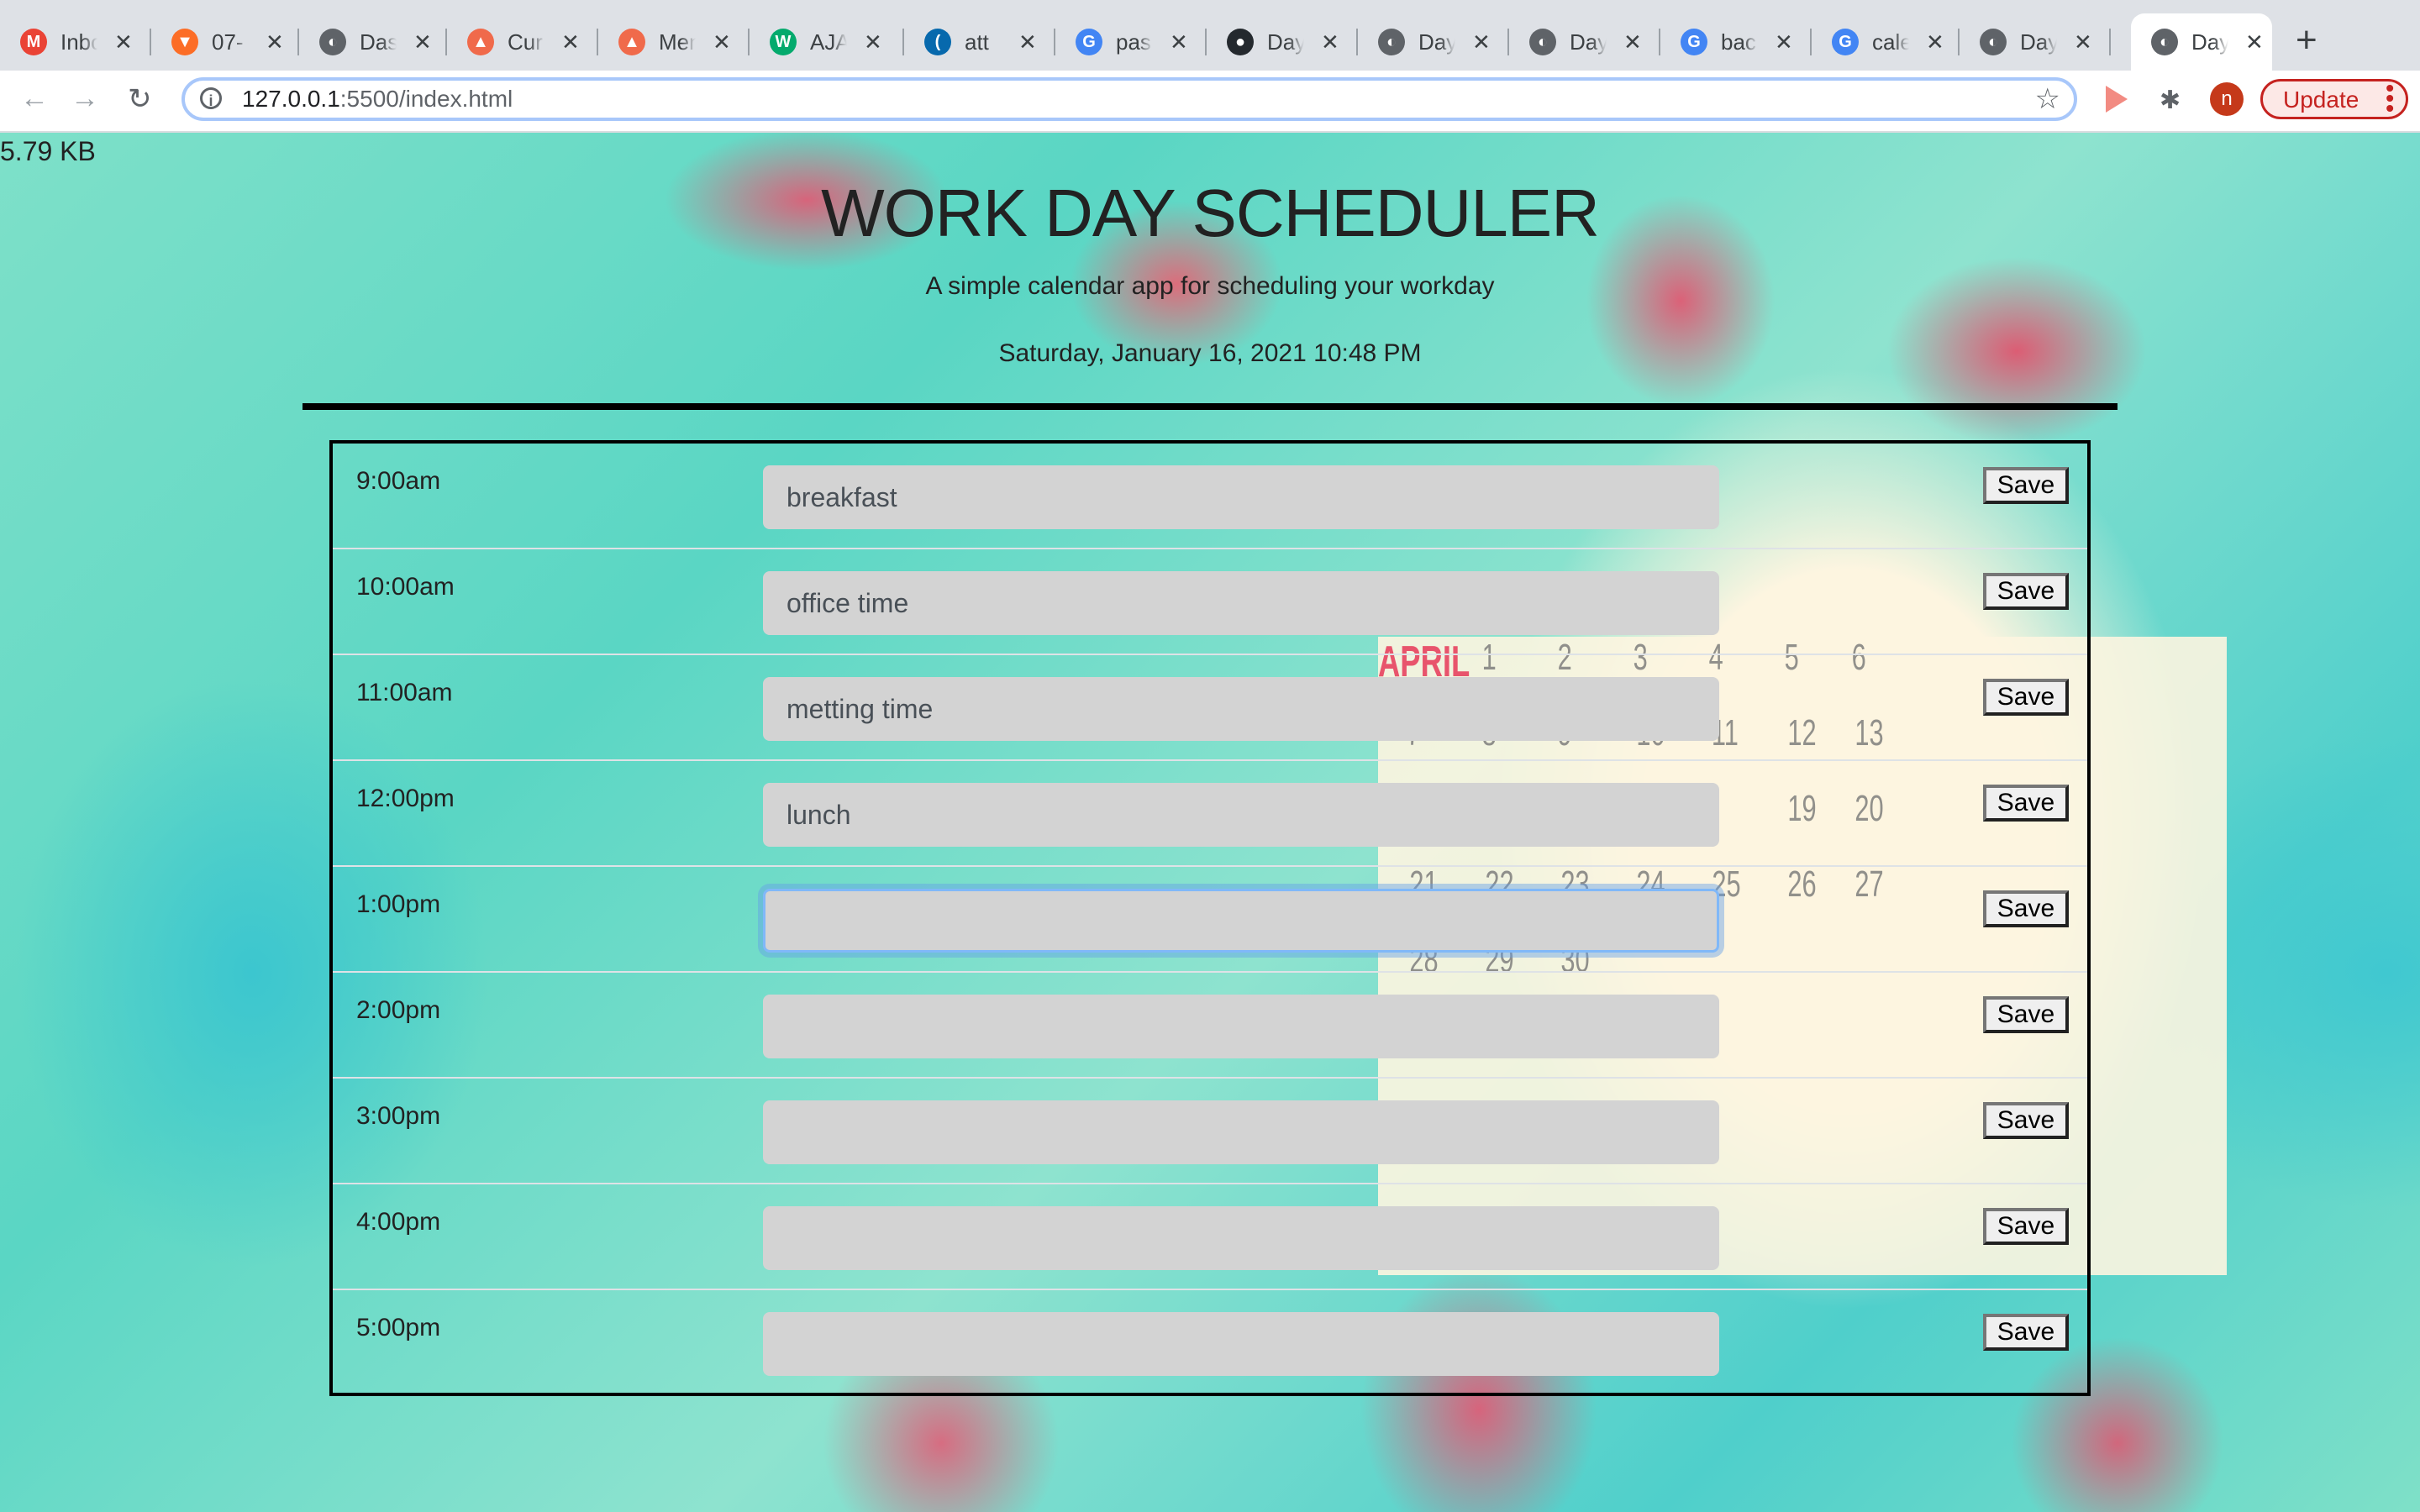  Describe the element at coordinates (2306, 40) in the screenshot. I see `new-tab-button: +` at that location.